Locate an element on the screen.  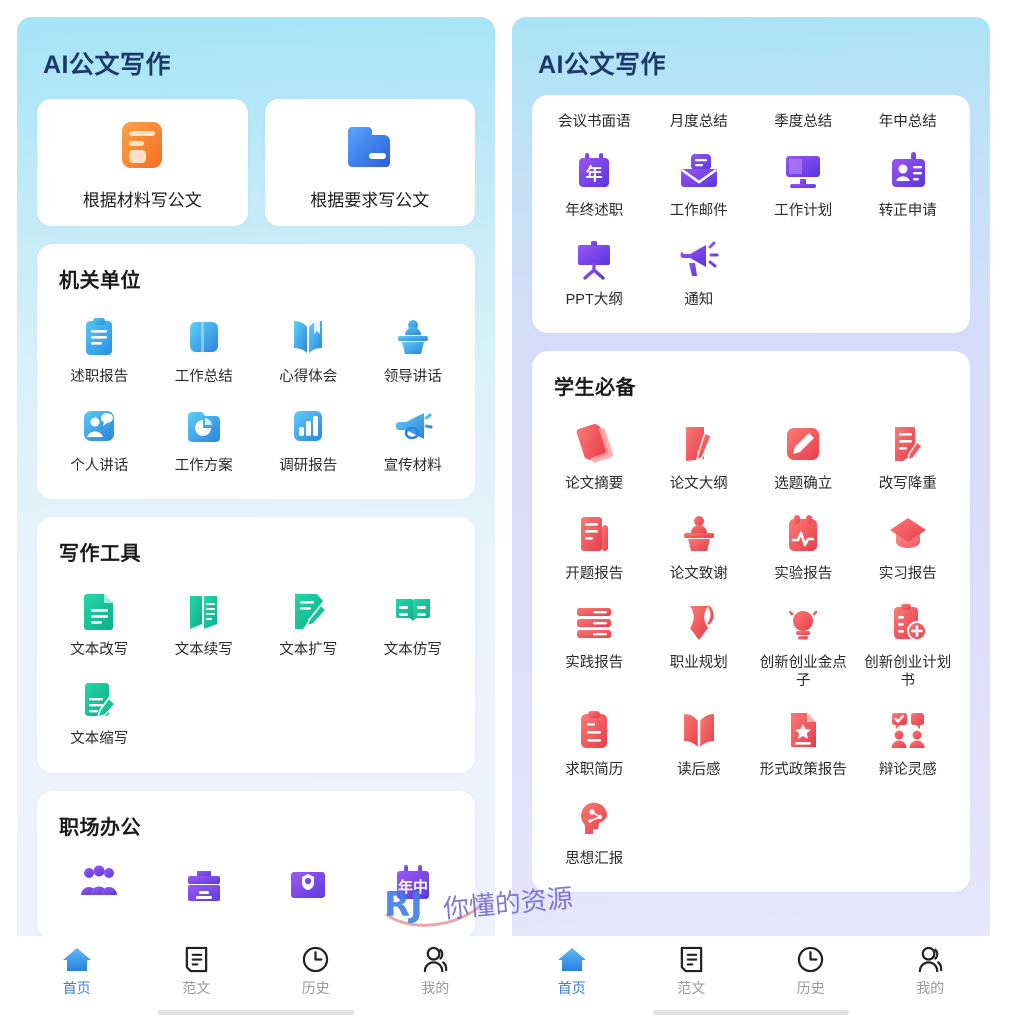
grid-item: 论文致谢 is located at coordinates (699, 544).